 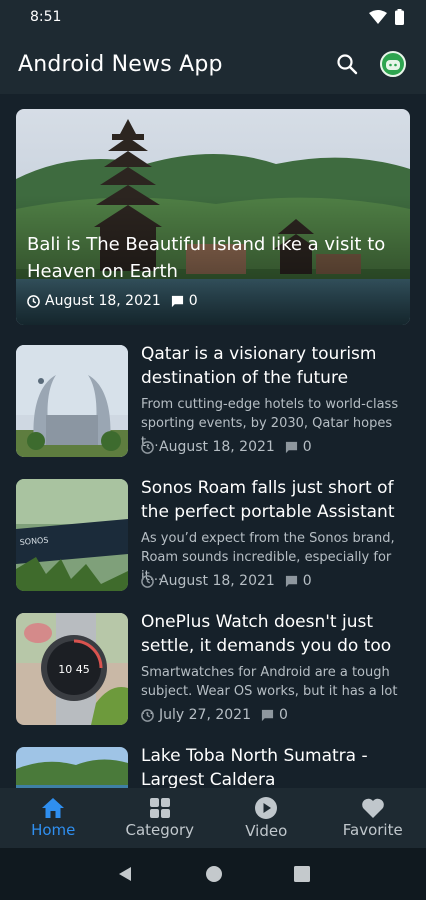 I want to click on featured-date-text: August 18, 2021, so click(x=103, y=301).